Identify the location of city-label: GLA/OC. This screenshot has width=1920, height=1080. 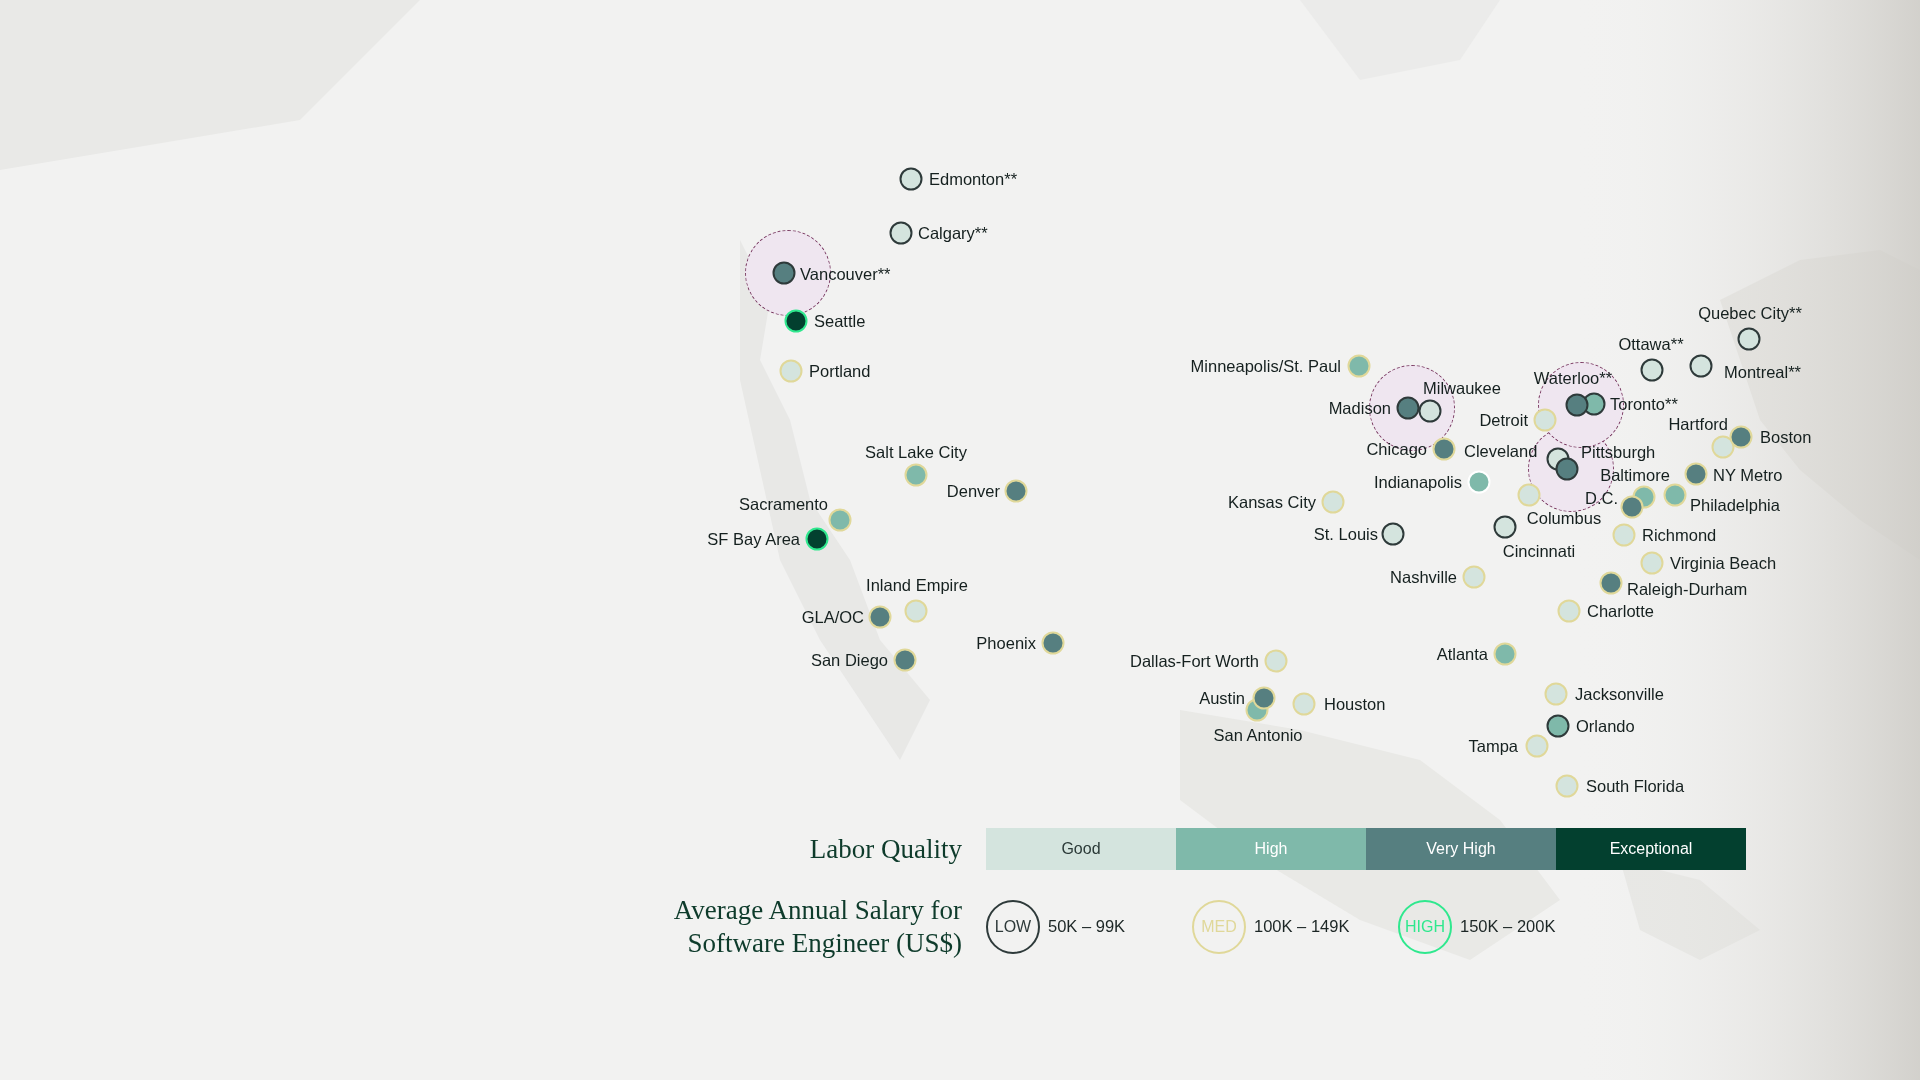
(832, 617).